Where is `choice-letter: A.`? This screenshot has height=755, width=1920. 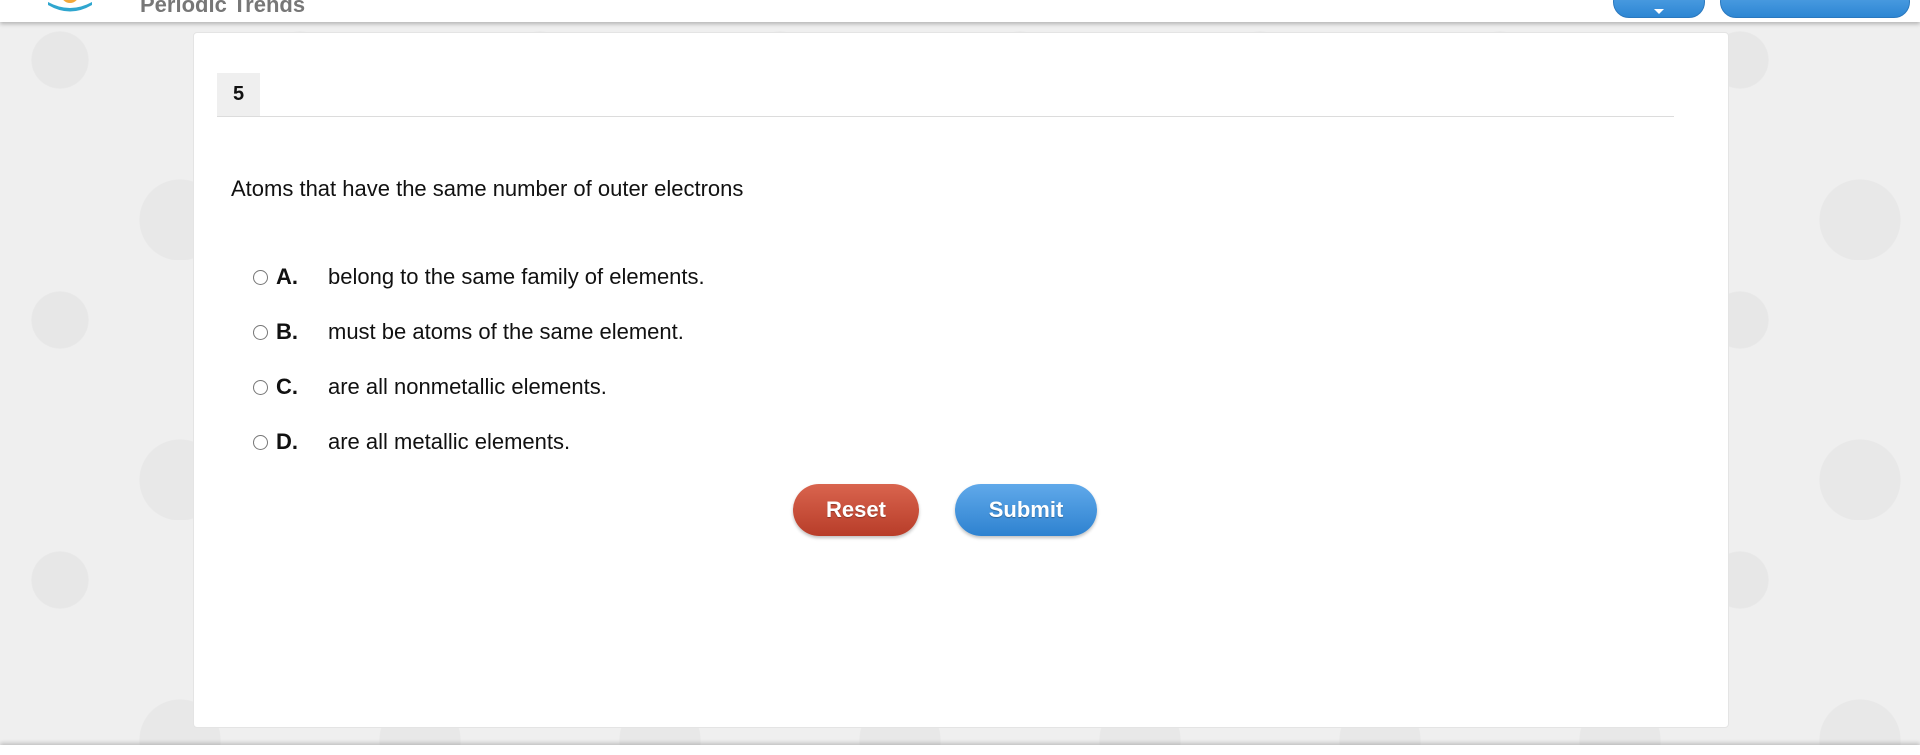
choice-letter: A. is located at coordinates (287, 276).